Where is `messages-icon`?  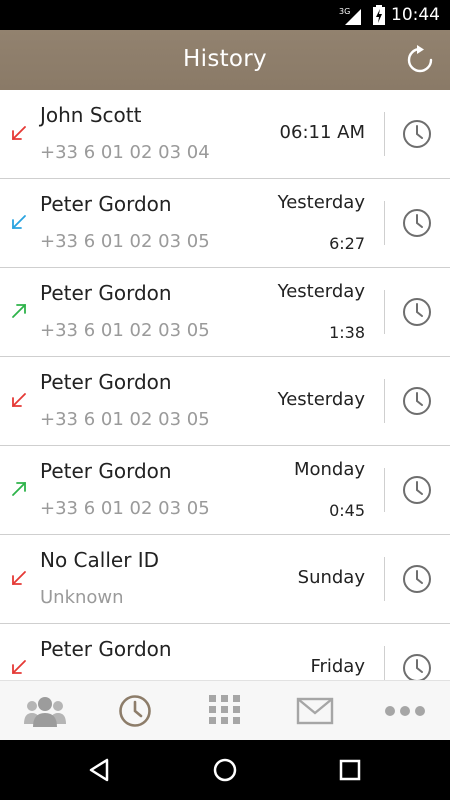 messages-icon is located at coordinates (315, 711).